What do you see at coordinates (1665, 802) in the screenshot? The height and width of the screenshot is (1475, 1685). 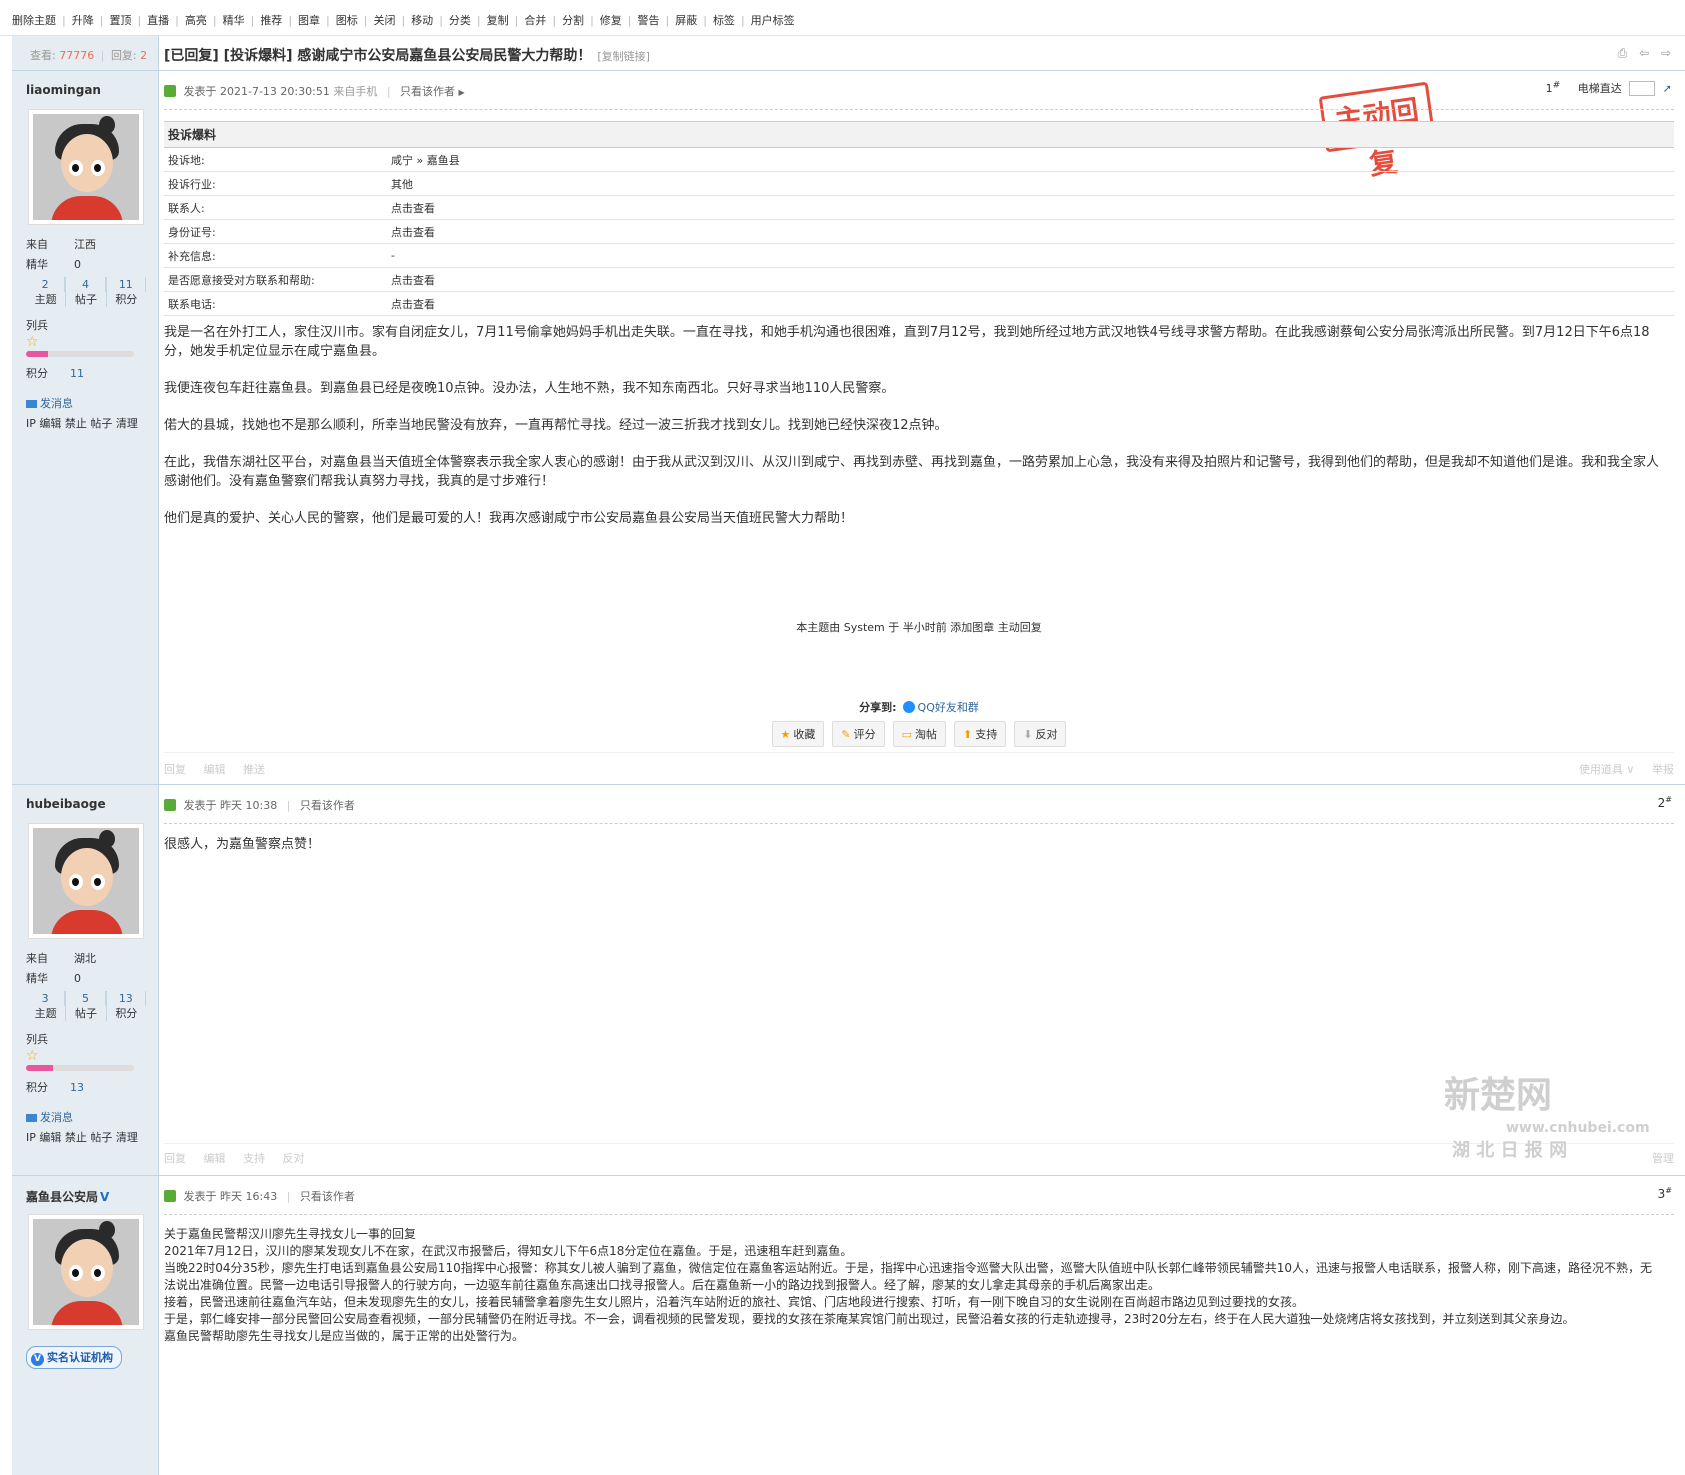 I see `floor-number: 2#` at bounding box center [1665, 802].